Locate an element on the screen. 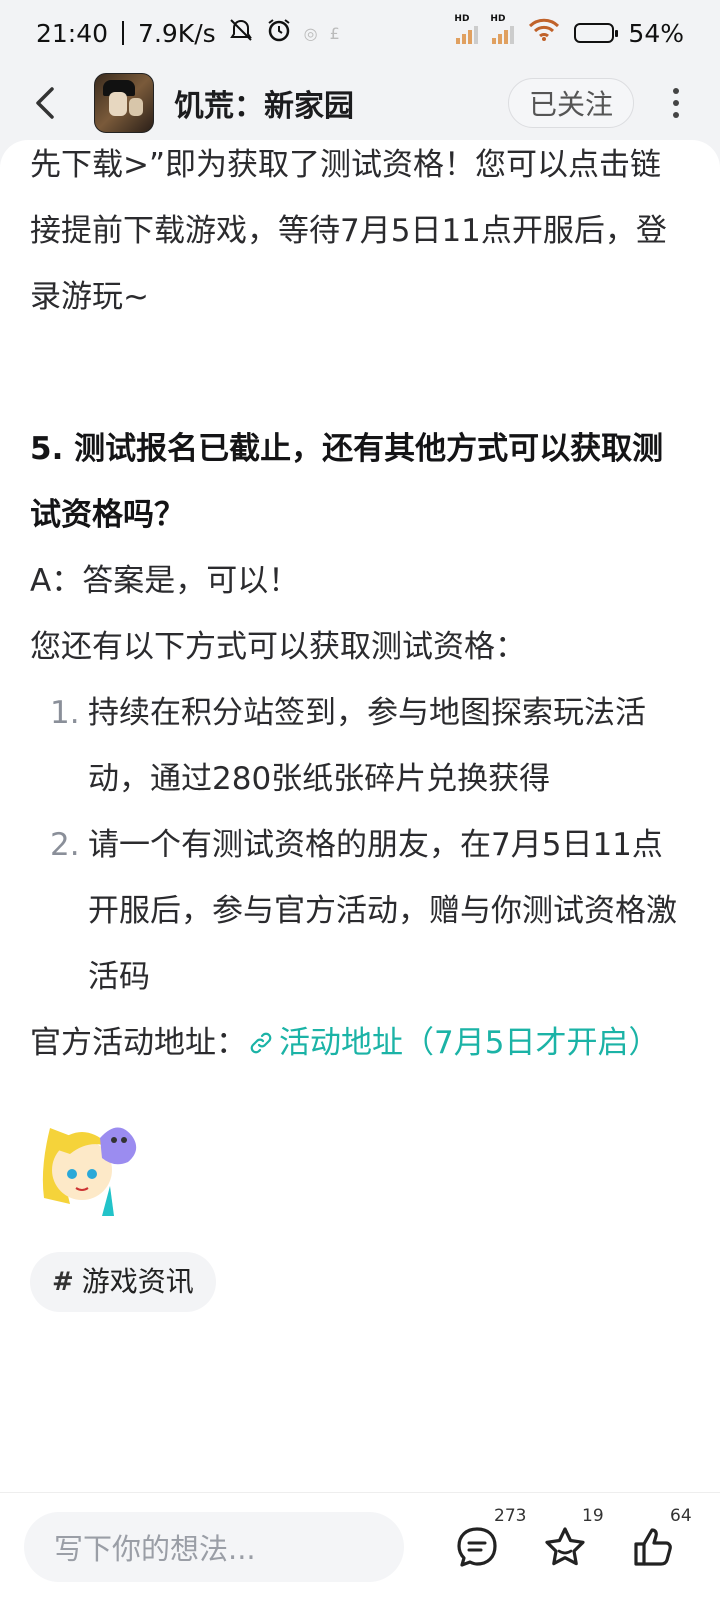  list-number: 2. is located at coordinates (65, 845).